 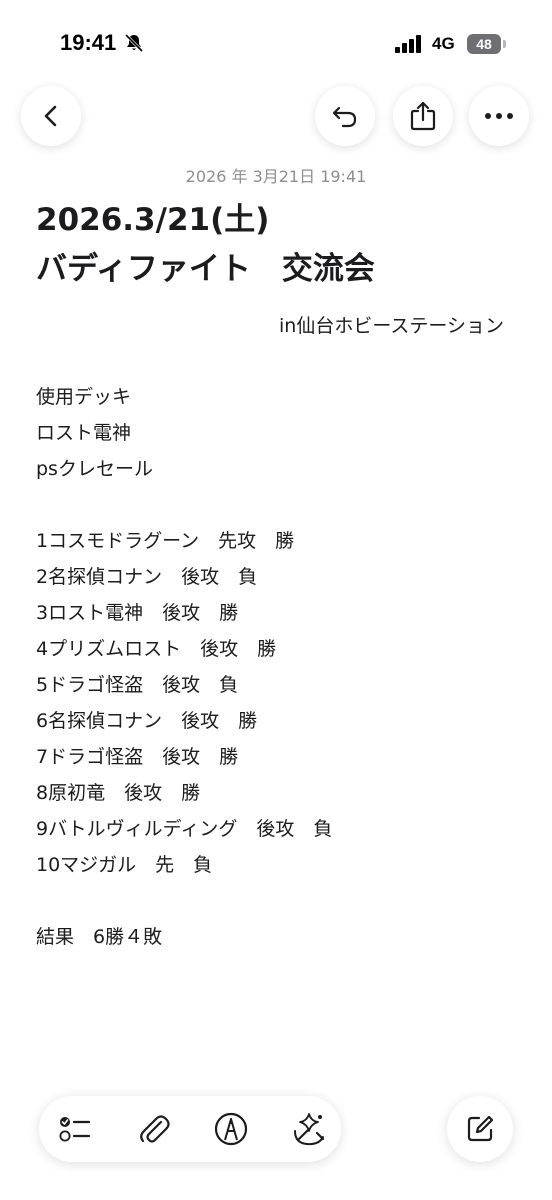 What do you see at coordinates (99, 937) in the screenshot?
I see `result-line: 結果 6勝４敗` at bounding box center [99, 937].